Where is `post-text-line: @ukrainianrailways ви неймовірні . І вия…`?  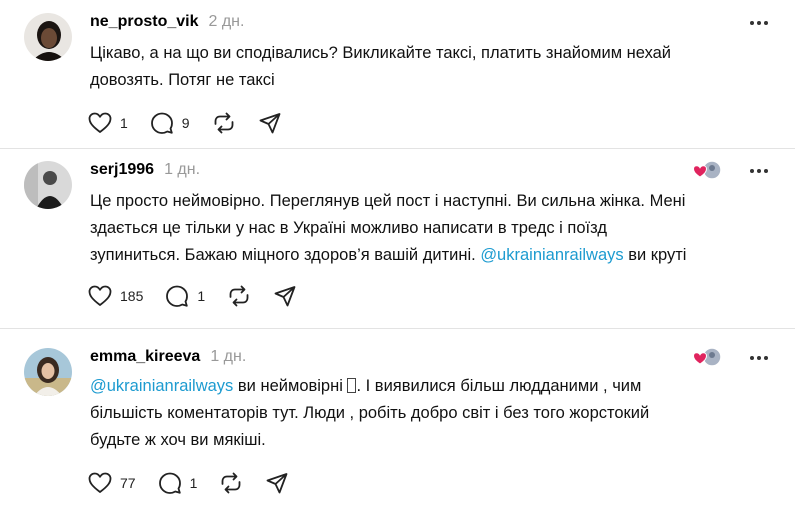
post-text-line: @ukrainianrailways ви неймовірні . І вия… is located at coordinates (435, 386).